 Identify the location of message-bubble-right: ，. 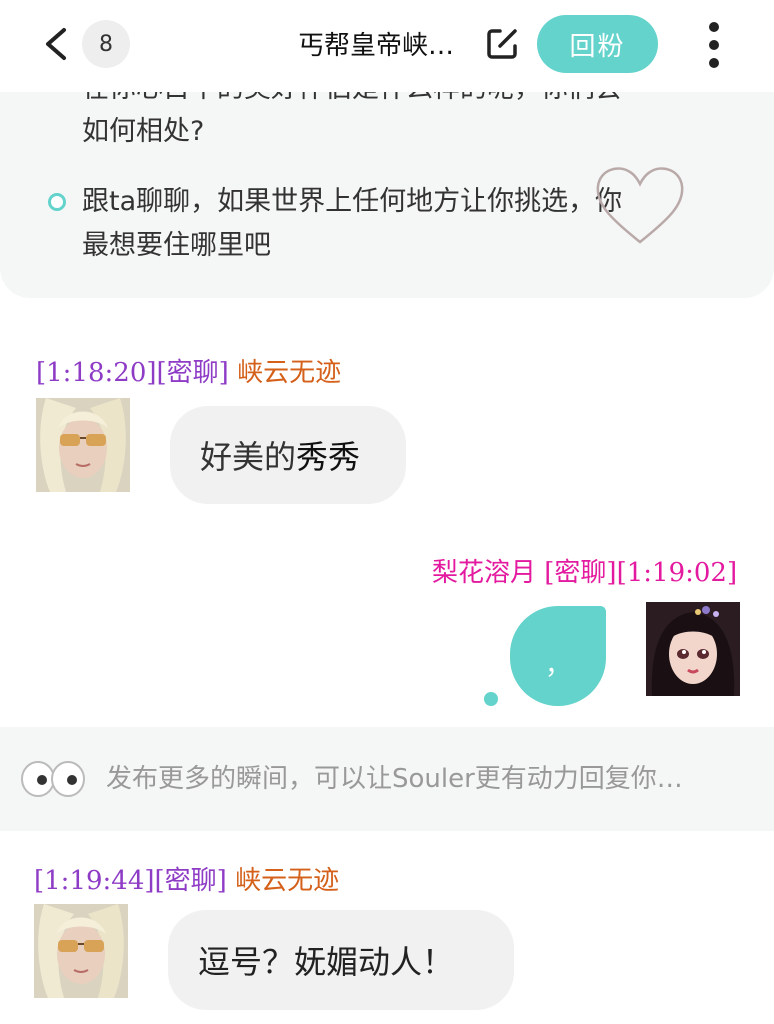
(558, 656).